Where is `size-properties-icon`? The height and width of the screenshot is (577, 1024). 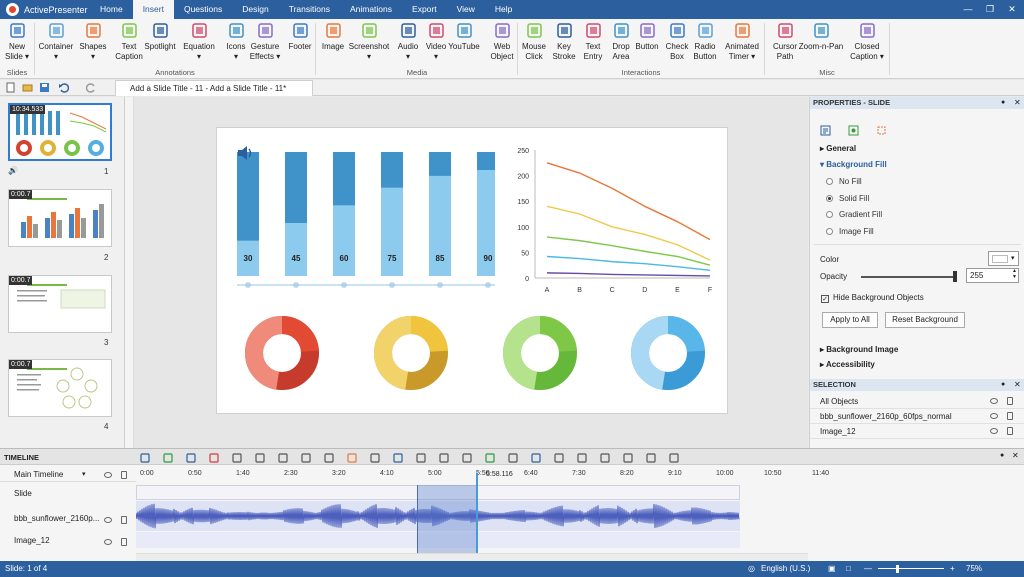
size-properties-icon is located at coordinates (881, 130).